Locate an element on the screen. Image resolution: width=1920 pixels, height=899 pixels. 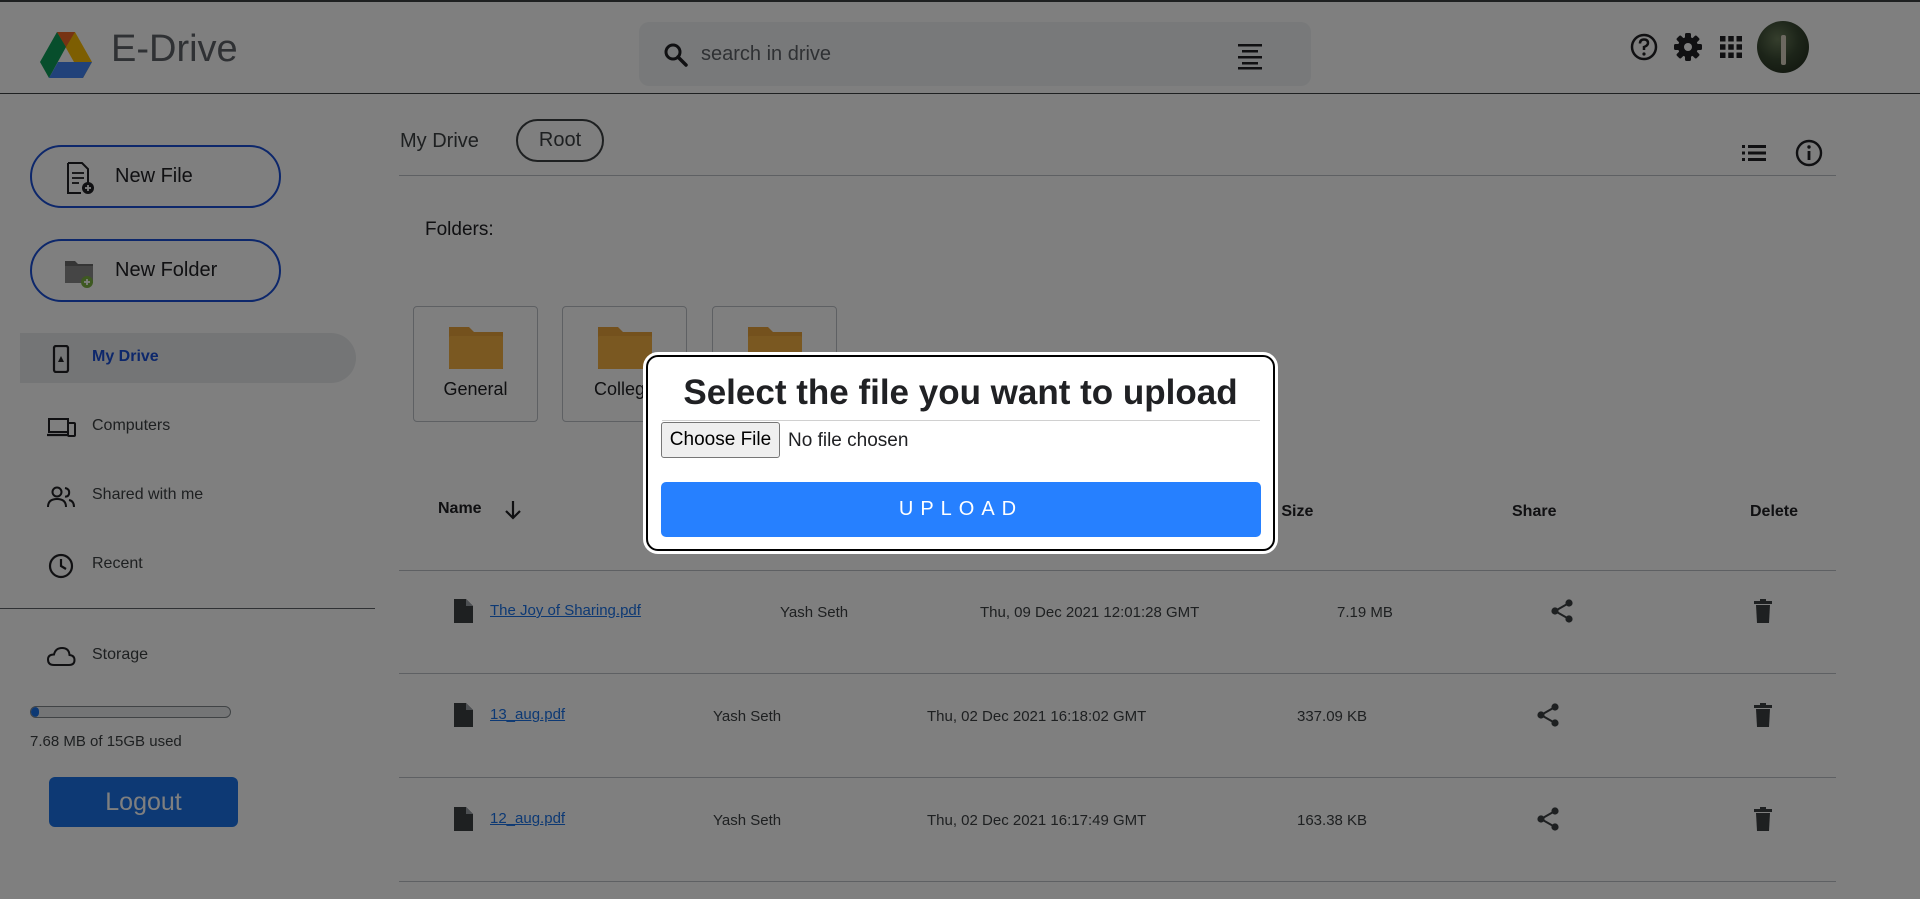
choose-file-button: Choose File is located at coordinates (720, 440).